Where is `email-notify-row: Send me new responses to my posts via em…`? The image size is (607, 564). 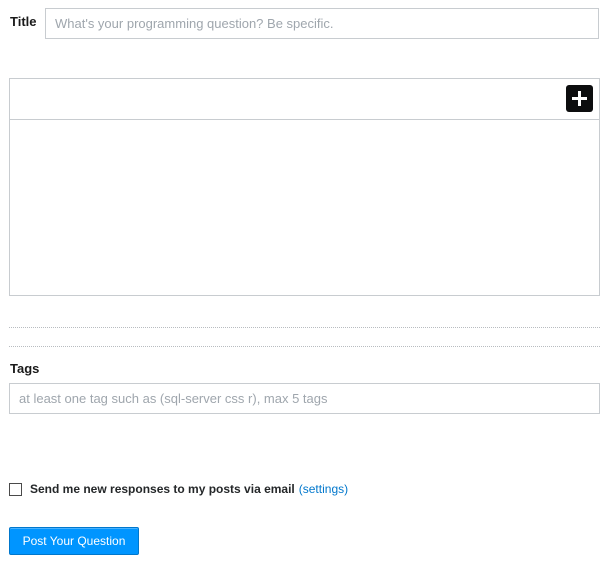
email-notify-row: Send me new responses to my posts via em… is located at coordinates (178, 489).